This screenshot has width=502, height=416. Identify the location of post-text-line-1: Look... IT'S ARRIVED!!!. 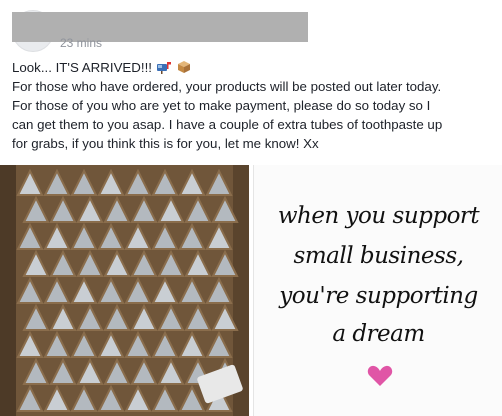
(82, 67).